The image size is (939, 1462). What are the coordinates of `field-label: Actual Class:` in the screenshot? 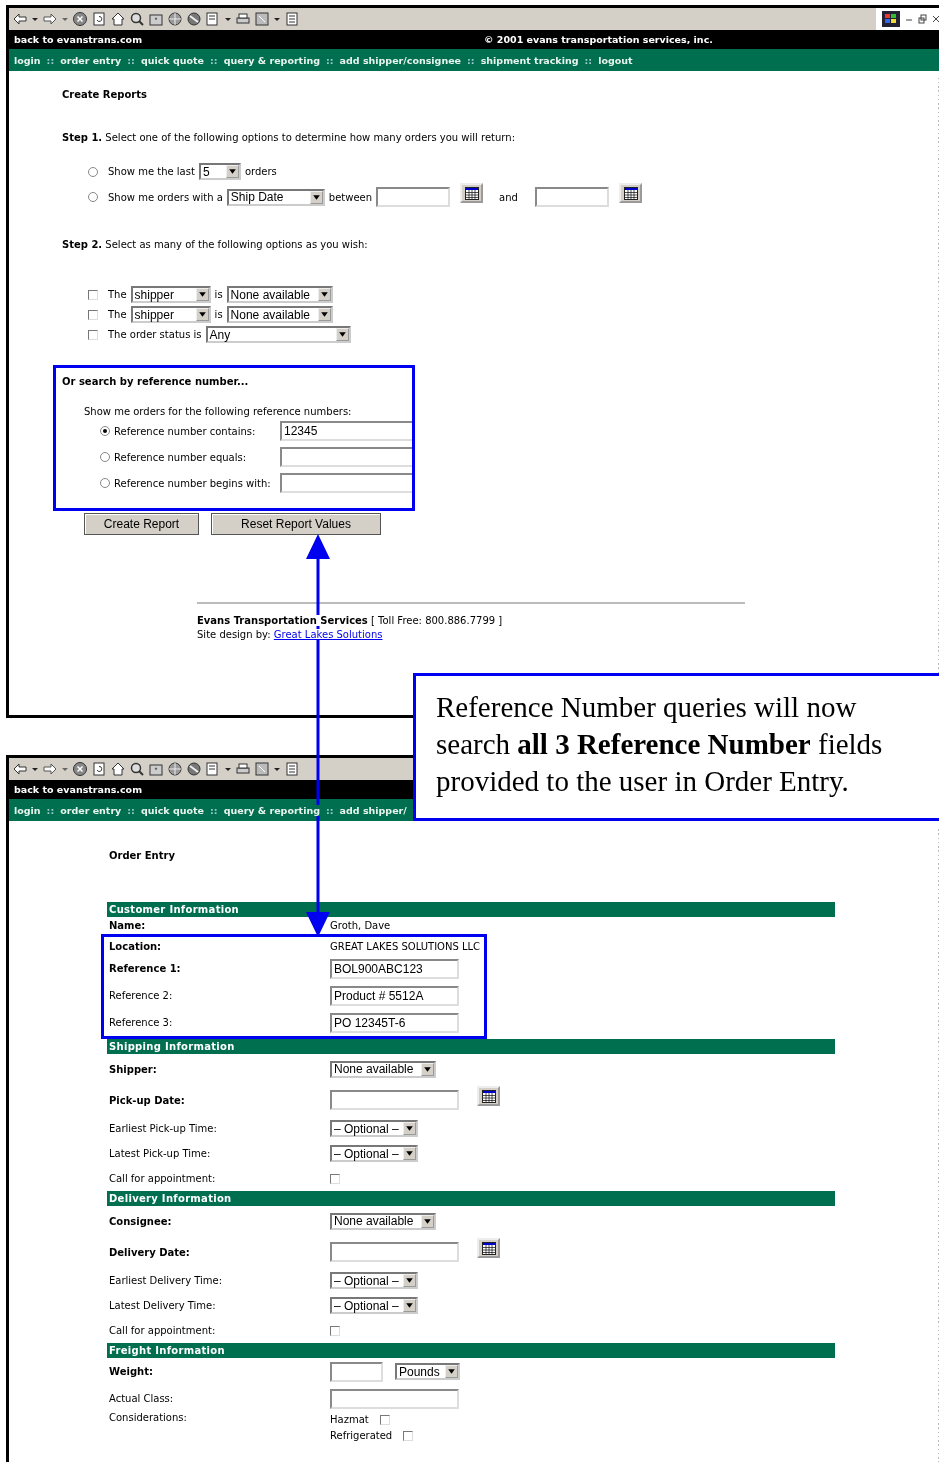 It's located at (142, 1398).